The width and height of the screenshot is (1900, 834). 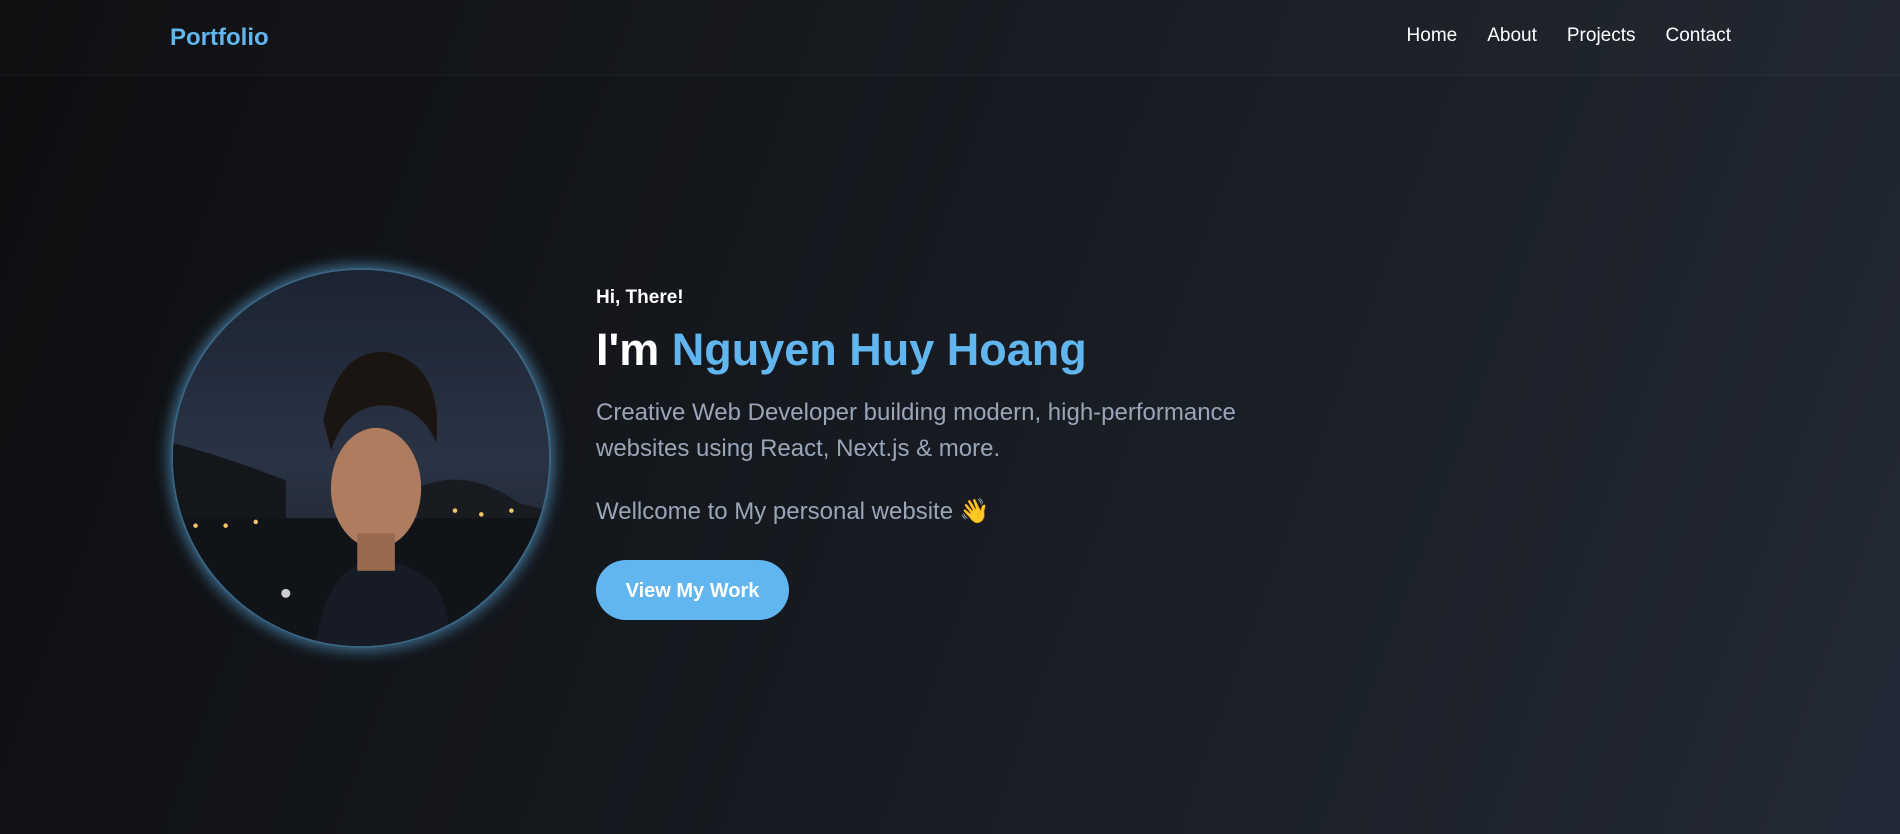 I want to click on nav-about: About, so click(x=1512, y=36).